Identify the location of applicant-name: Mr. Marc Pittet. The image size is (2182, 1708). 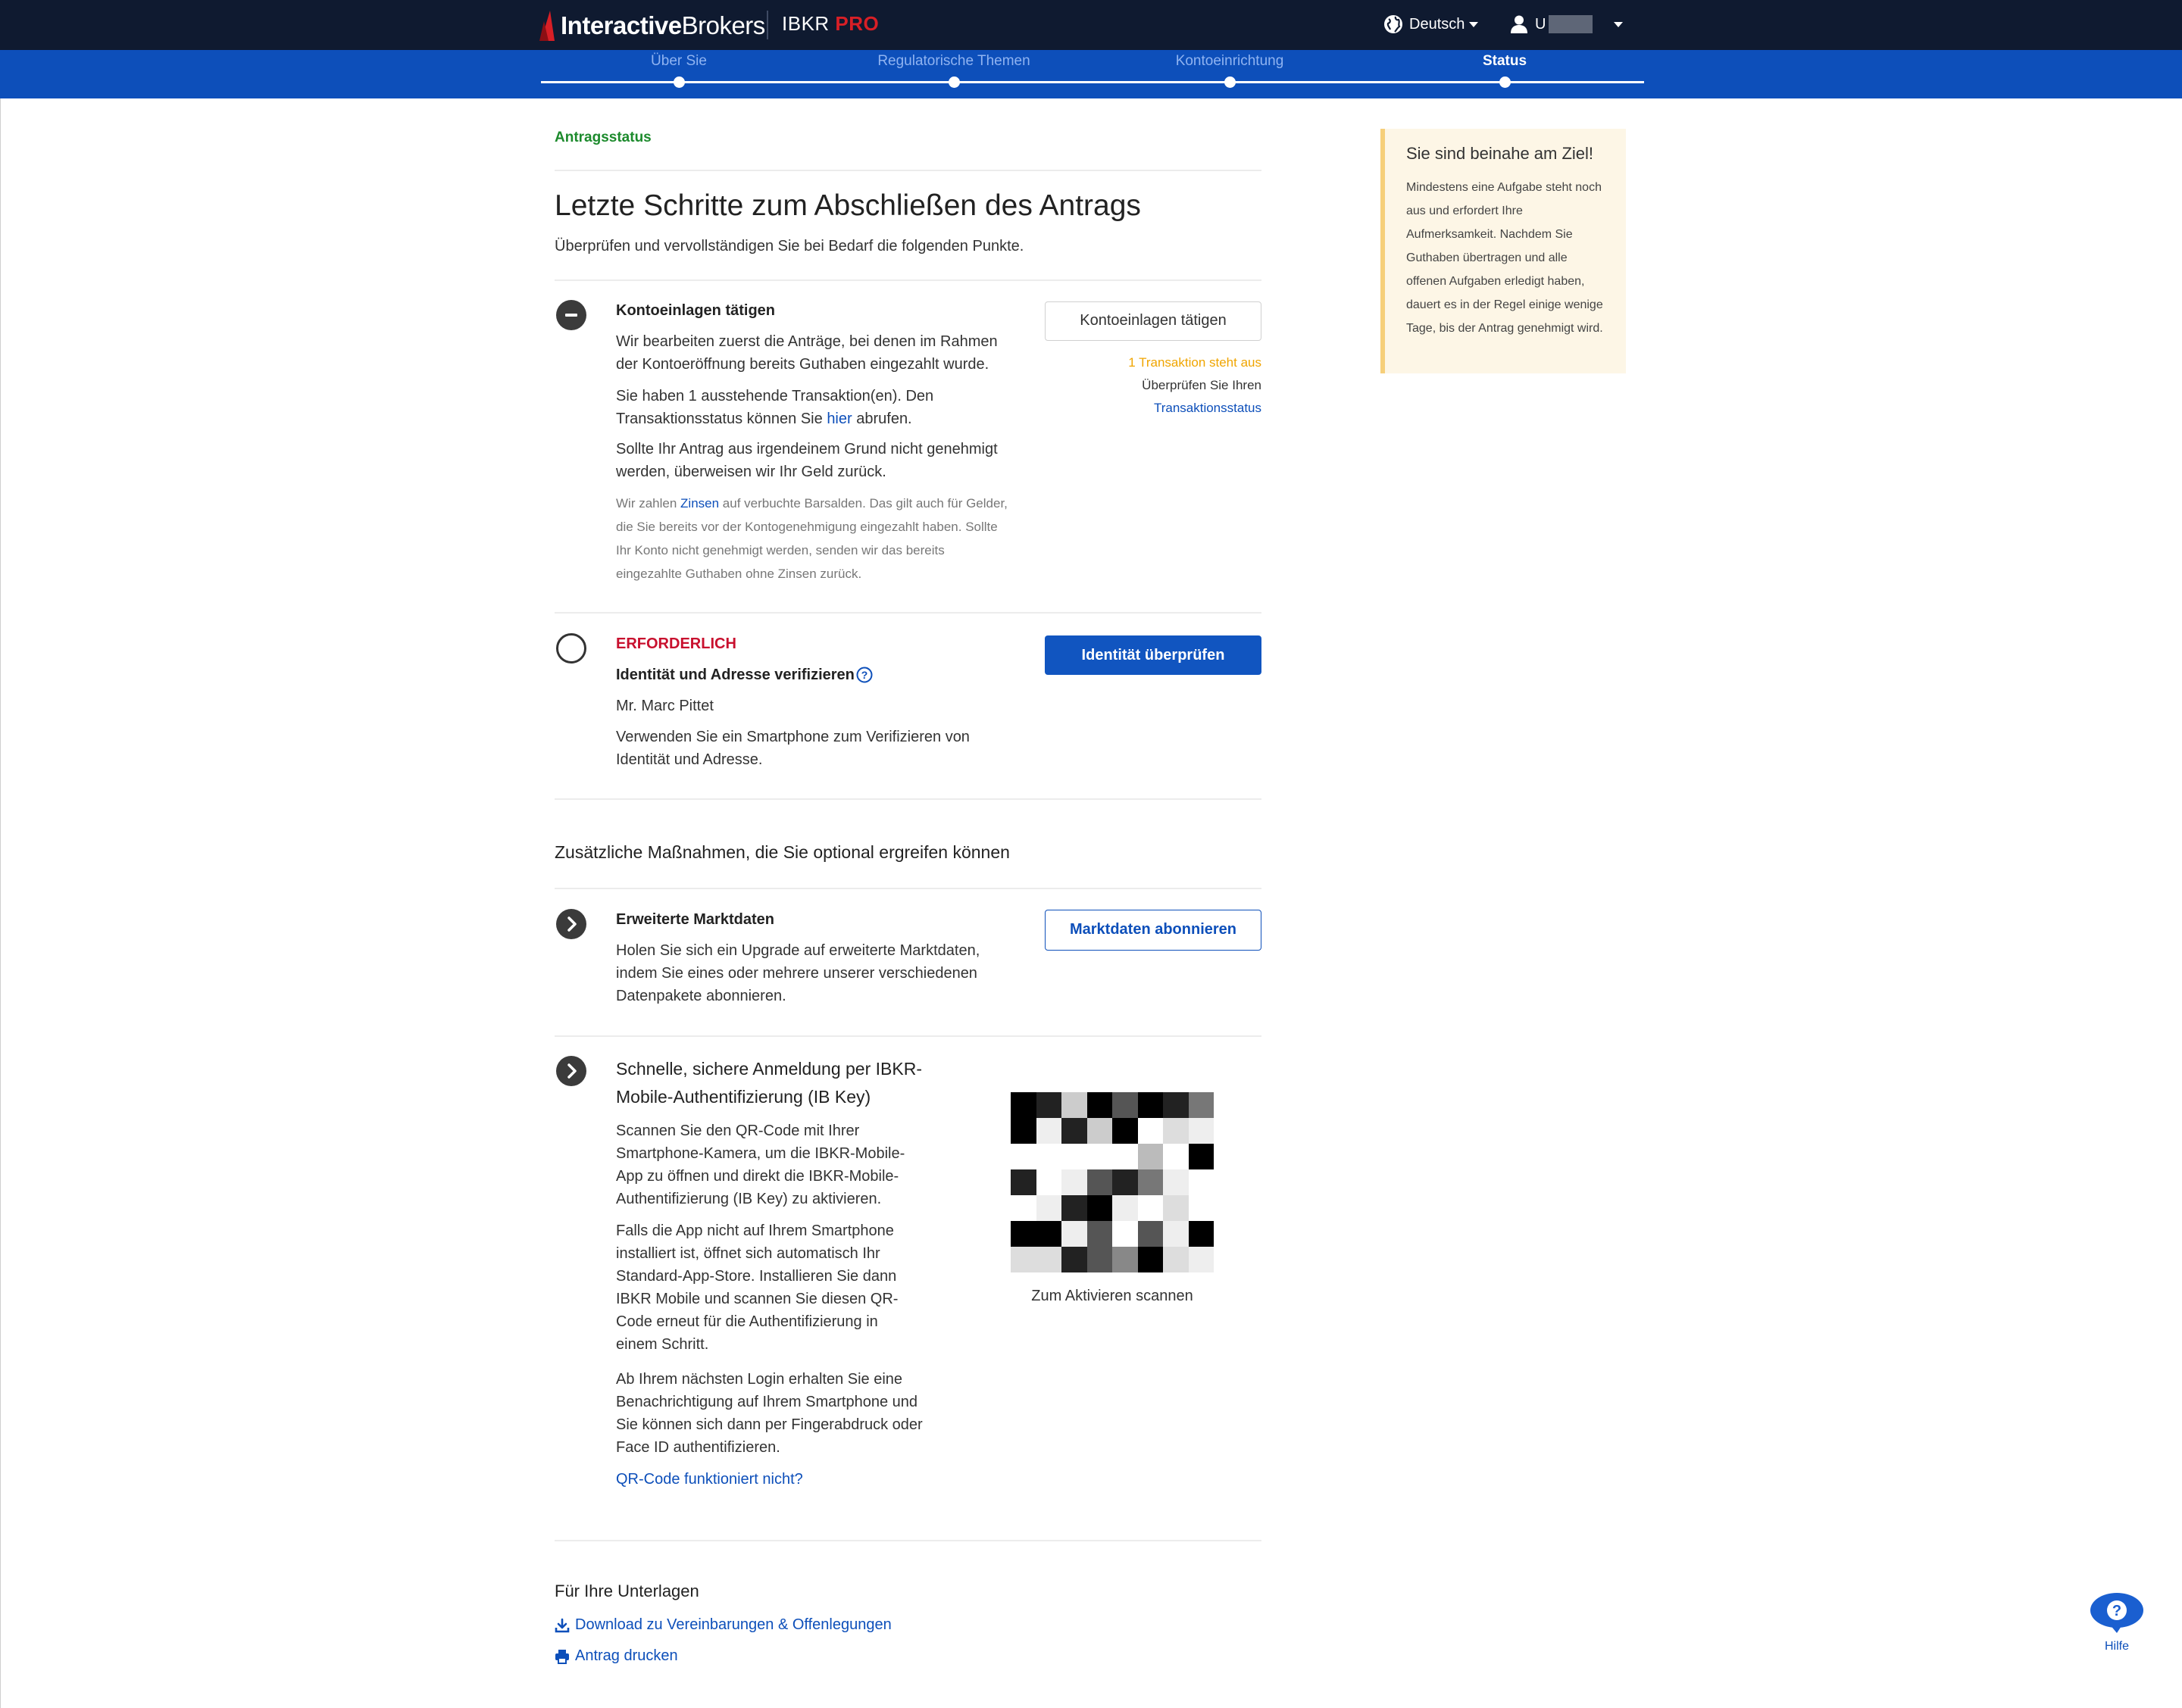
(665, 706).